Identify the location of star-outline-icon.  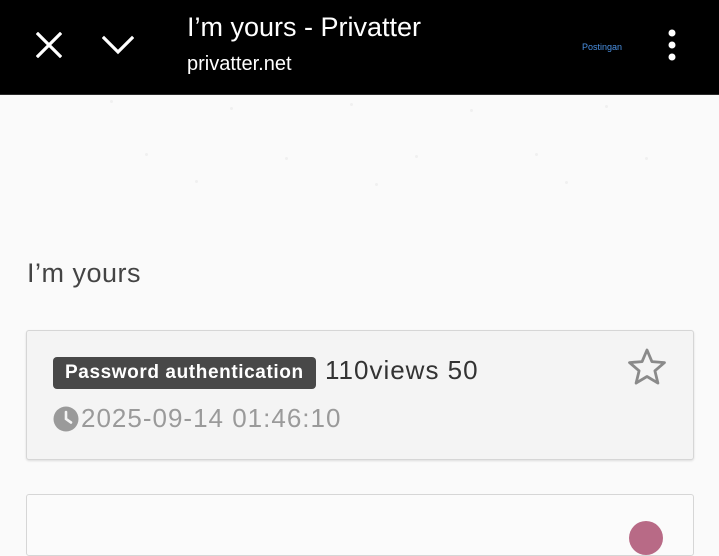
(647, 366).